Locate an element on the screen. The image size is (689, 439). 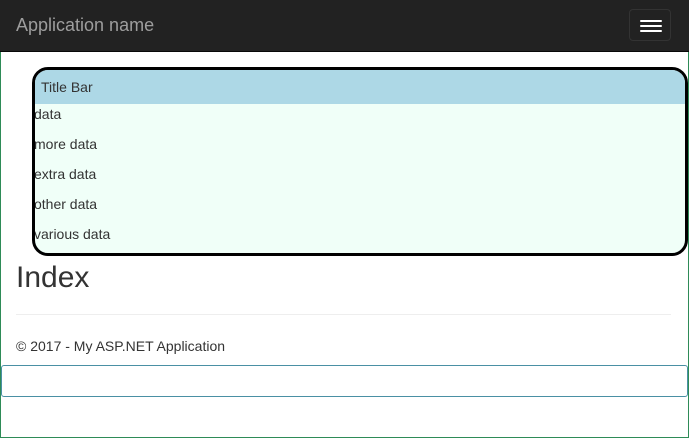
list-item: data is located at coordinates (48, 114).